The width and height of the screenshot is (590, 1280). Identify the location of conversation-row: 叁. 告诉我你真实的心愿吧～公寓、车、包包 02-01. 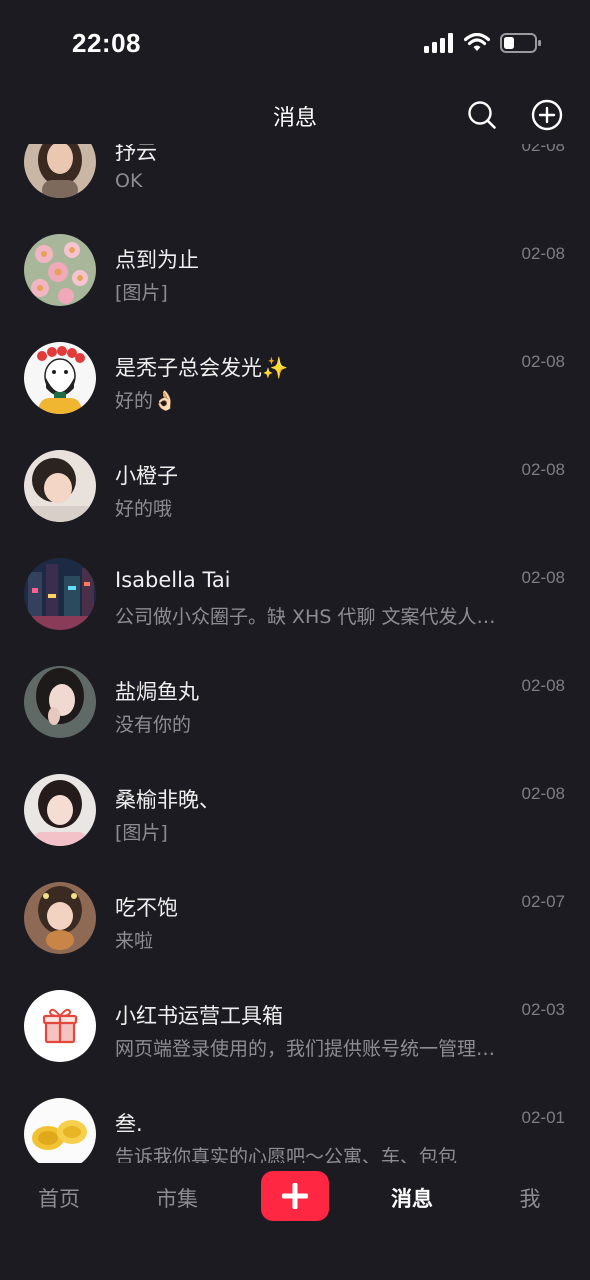
(295, 1121).